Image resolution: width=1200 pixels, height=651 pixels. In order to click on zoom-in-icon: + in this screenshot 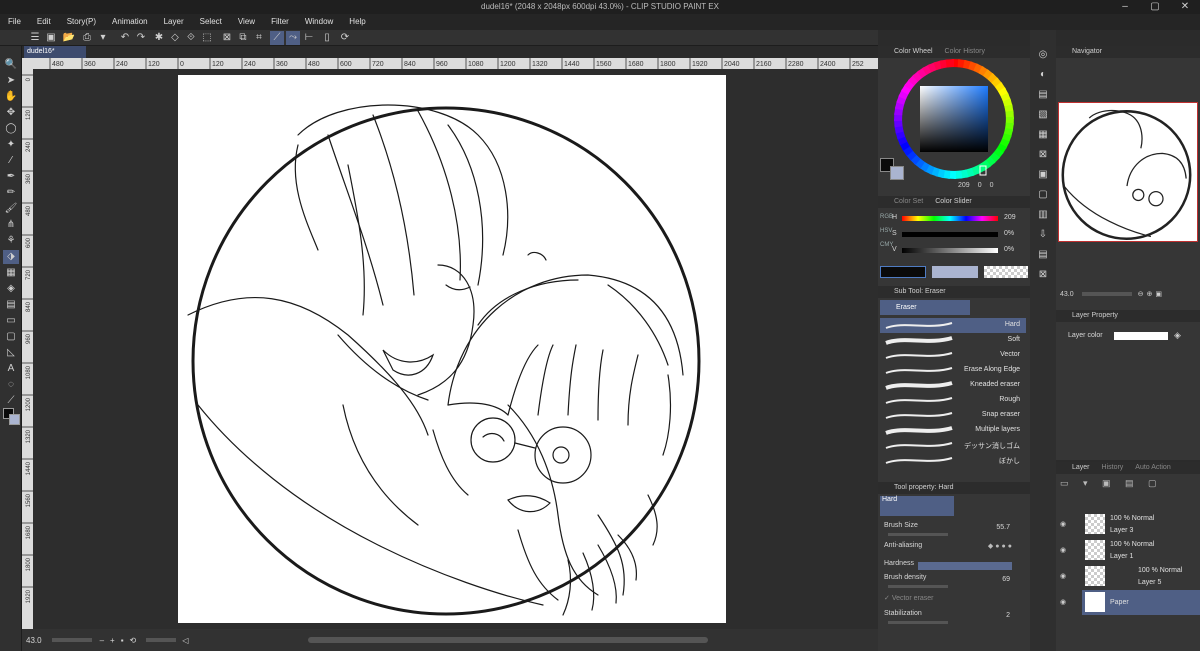, I will do `click(112, 640)`.